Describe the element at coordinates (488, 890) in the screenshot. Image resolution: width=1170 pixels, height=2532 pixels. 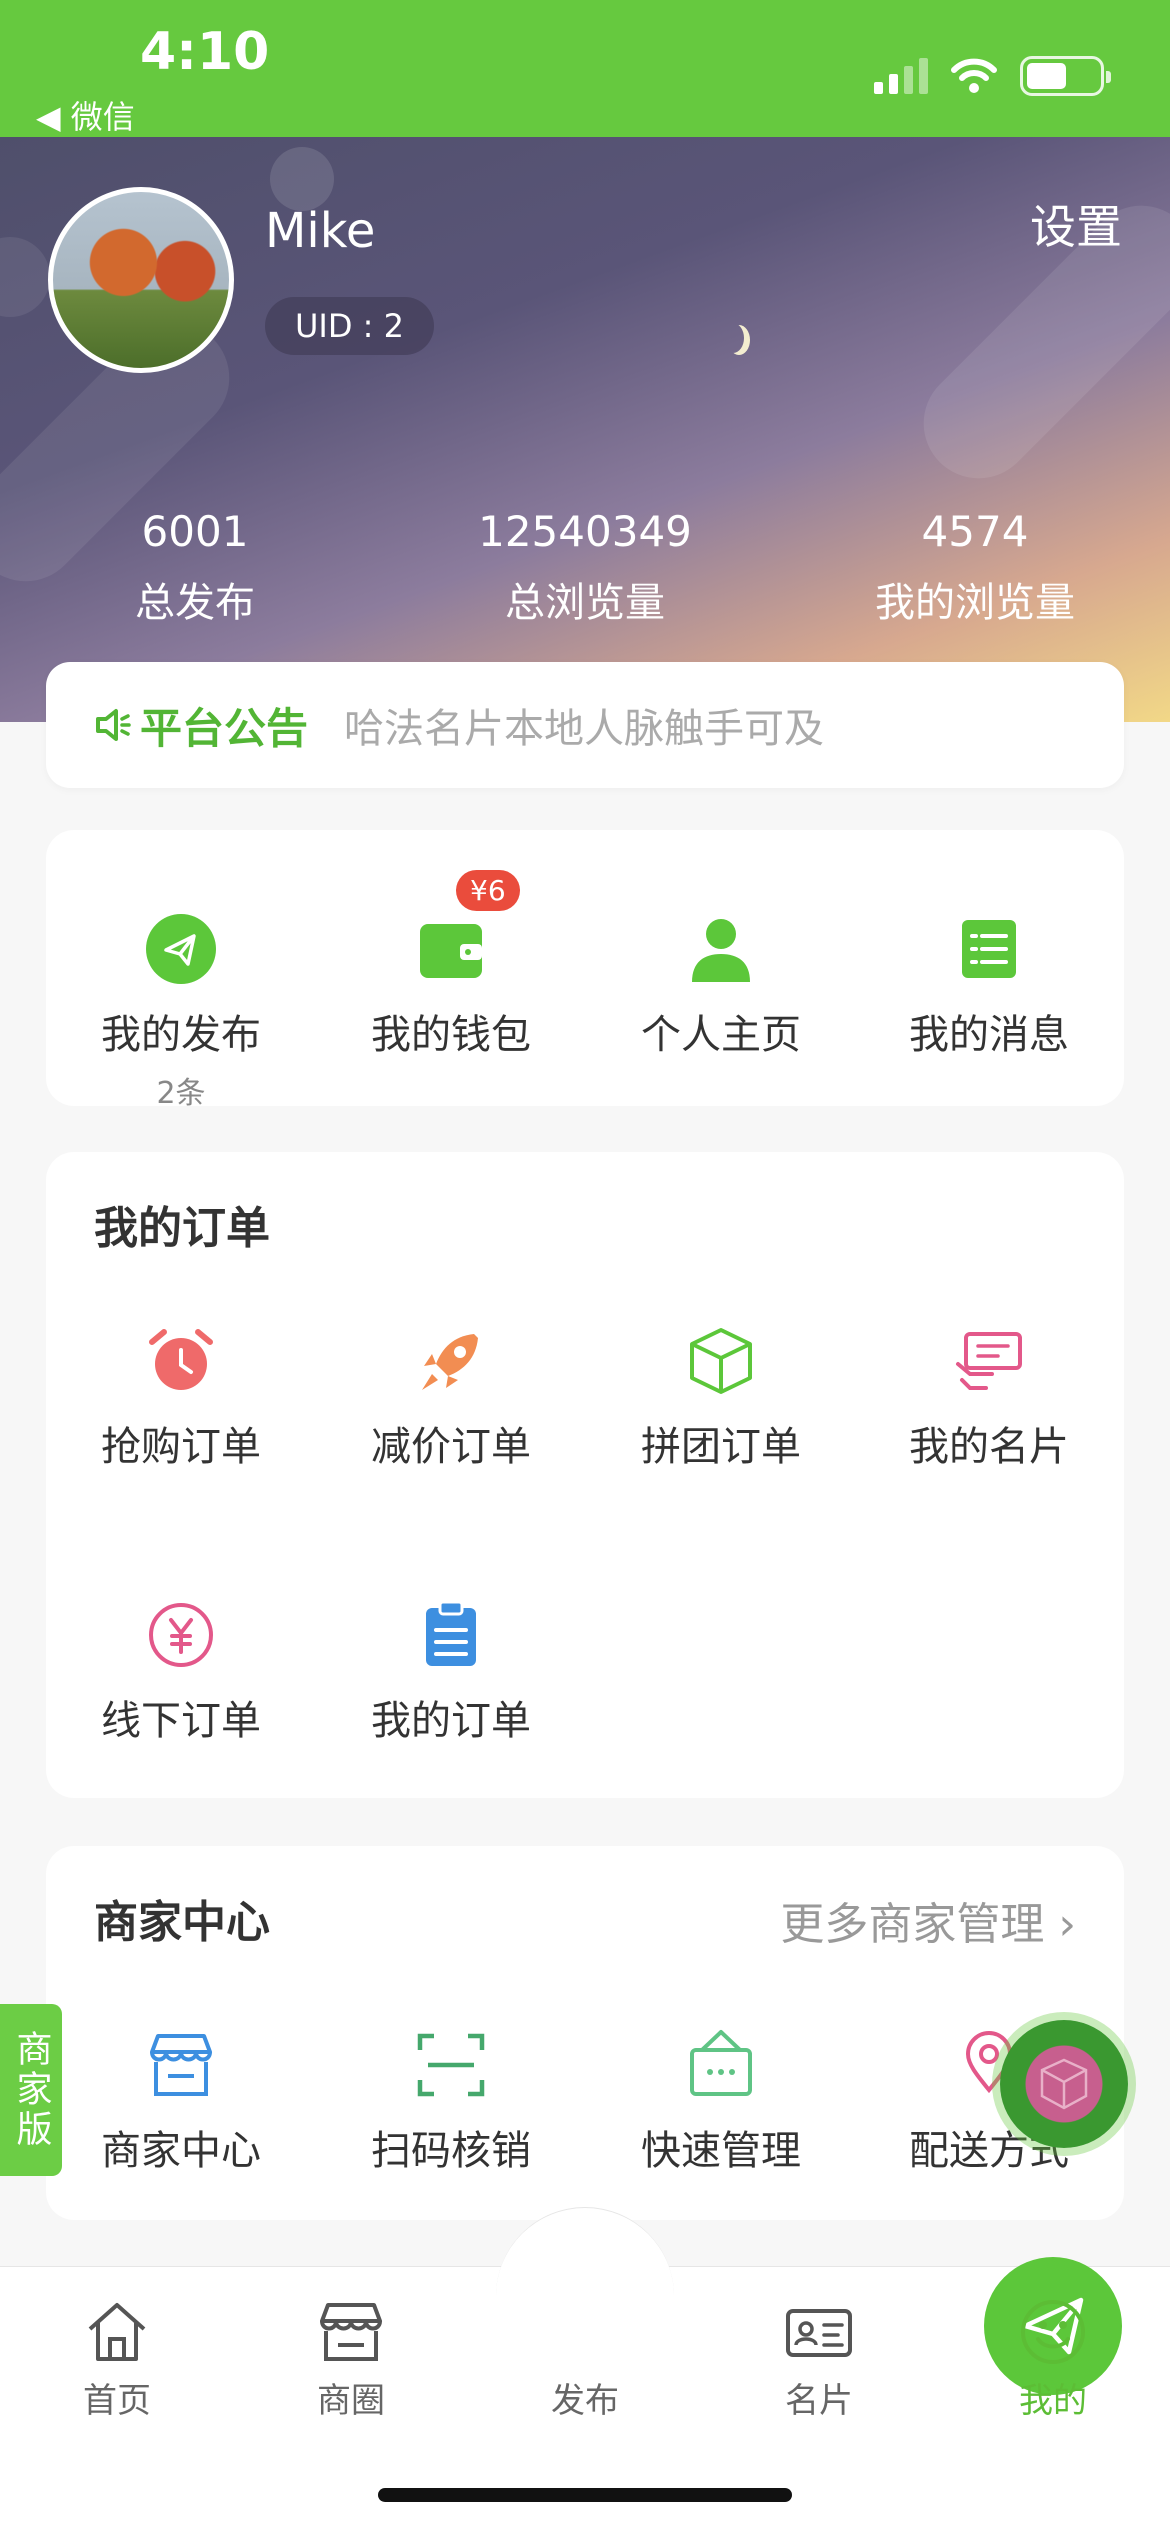
I see `wallet-balance-badge: ¥6` at that location.